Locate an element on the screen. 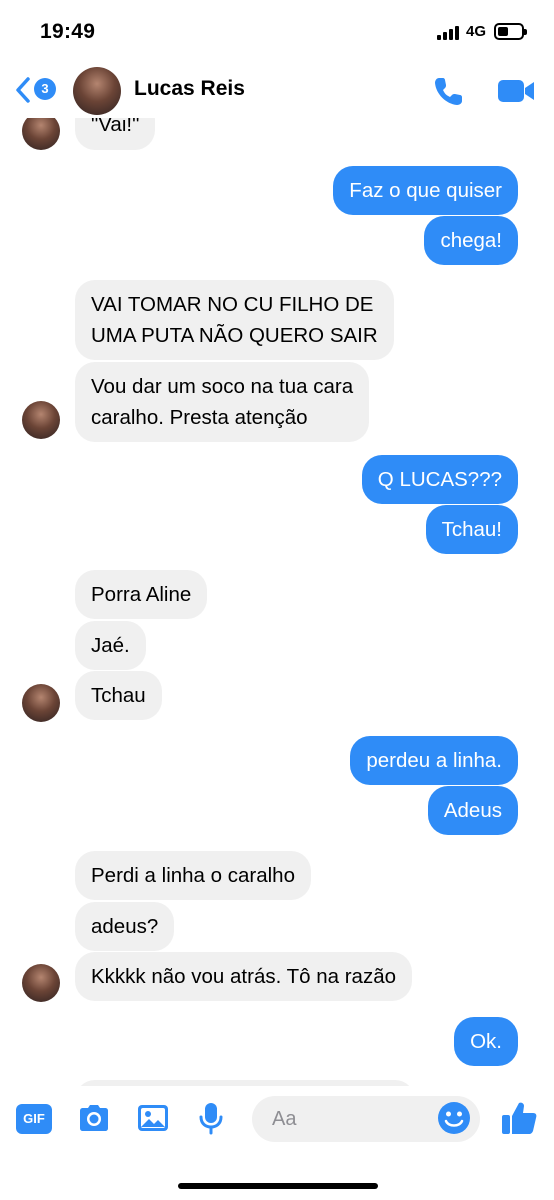  message-bubble: chega! is located at coordinates (471, 240).